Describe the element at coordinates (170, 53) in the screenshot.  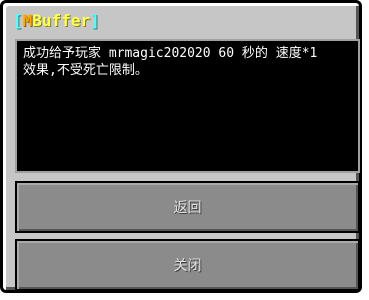
I see `message-line-1: 成功给予玩家 mrmagic202020 60 秒的 速度*1` at that location.